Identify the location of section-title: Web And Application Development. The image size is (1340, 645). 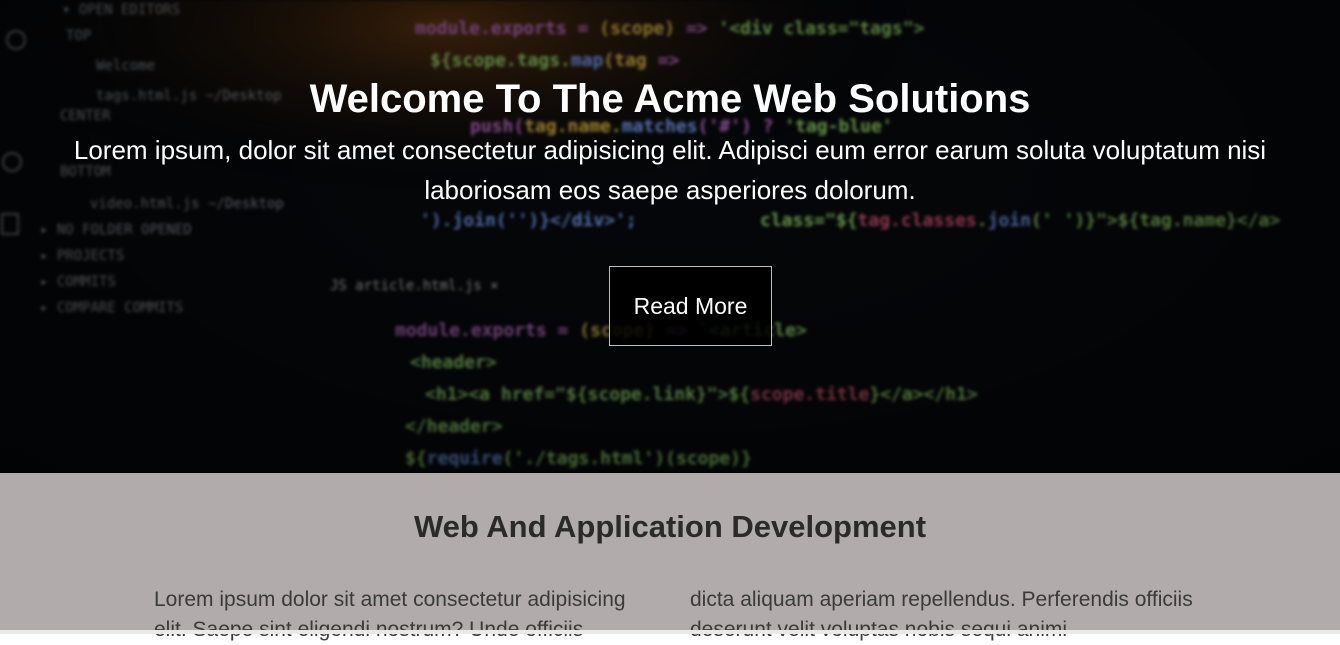
(670, 526).